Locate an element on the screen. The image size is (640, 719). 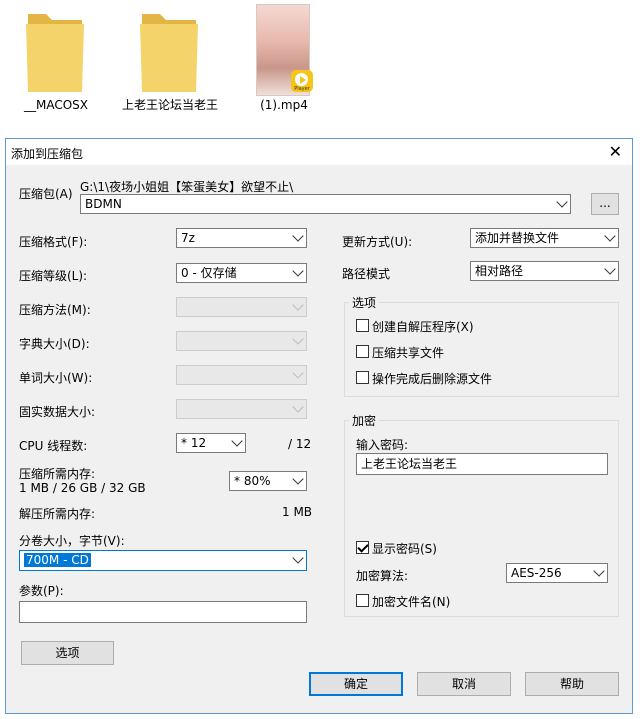
title-bar: 添加到压缩包 ✕ is located at coordinates (319, 152).